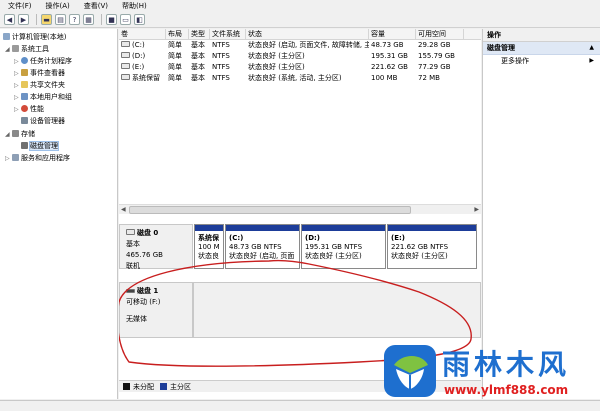 Image resolution: width=600 pixels, height=411 pixels. I want to click on column-free-space: 可用空间, so click(440, 34).